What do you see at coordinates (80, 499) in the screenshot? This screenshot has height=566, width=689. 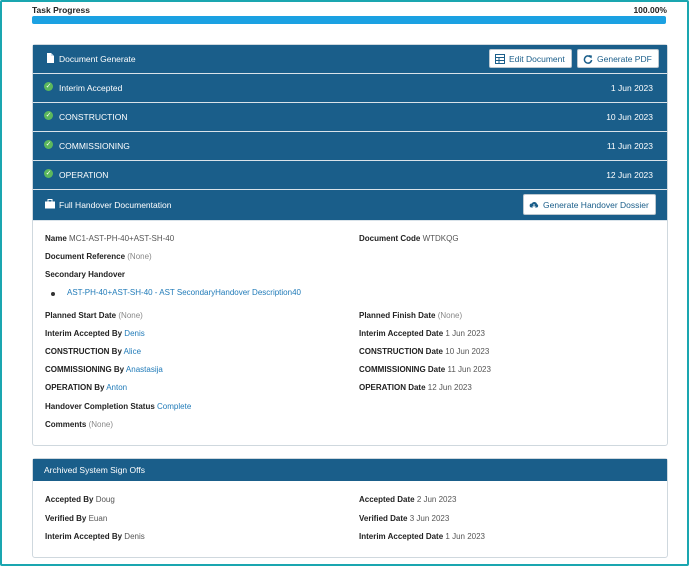 I see `accepted-by-field: Accepted By Doug` at bounding box center [80, 499].